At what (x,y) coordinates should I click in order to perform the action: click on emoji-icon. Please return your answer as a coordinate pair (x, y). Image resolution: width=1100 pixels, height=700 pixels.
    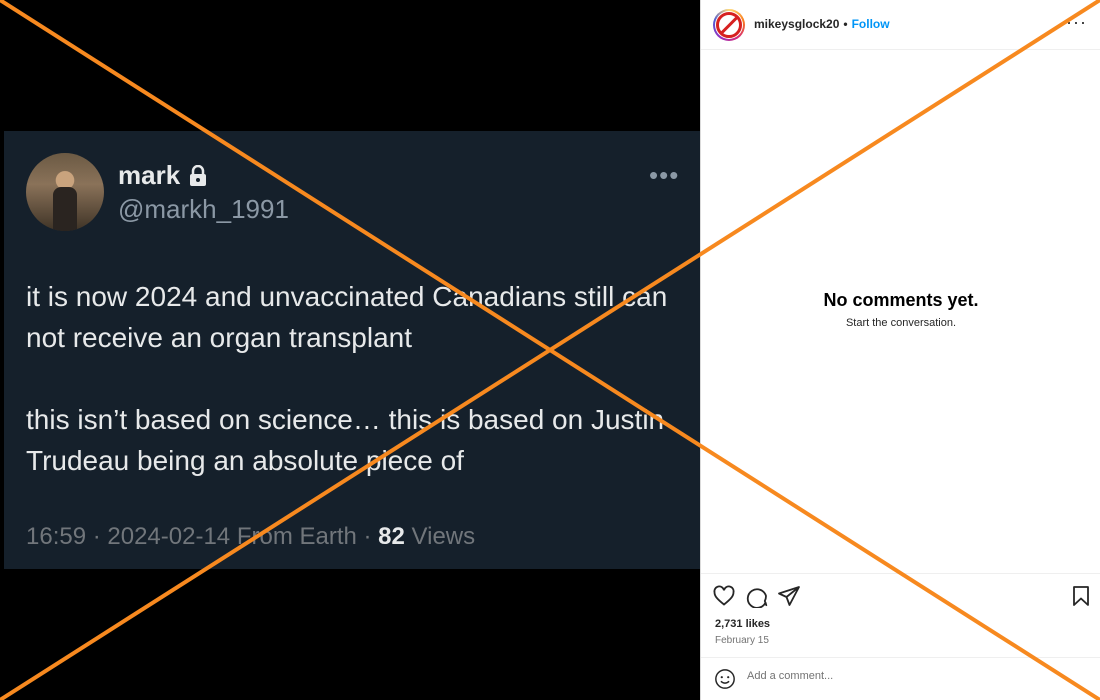
    Looking at the image, I should click on (725, 679).